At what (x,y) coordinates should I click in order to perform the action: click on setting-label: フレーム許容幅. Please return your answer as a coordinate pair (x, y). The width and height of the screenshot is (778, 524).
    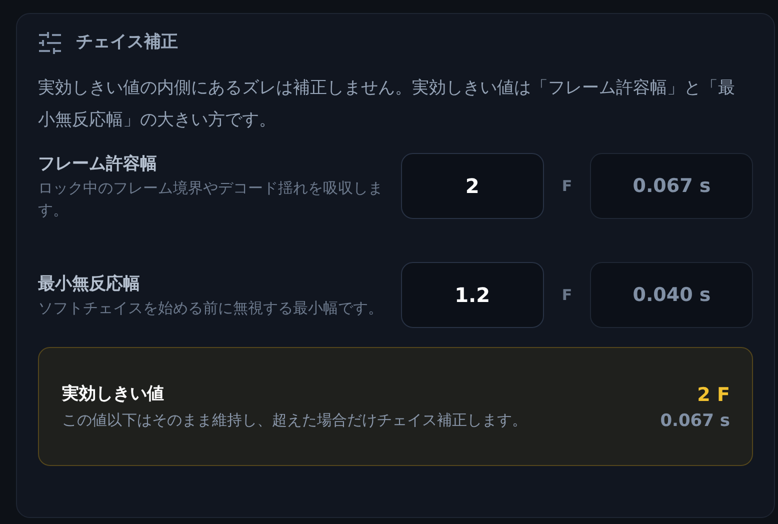
    Looking at the image, I should click on (98, 164).